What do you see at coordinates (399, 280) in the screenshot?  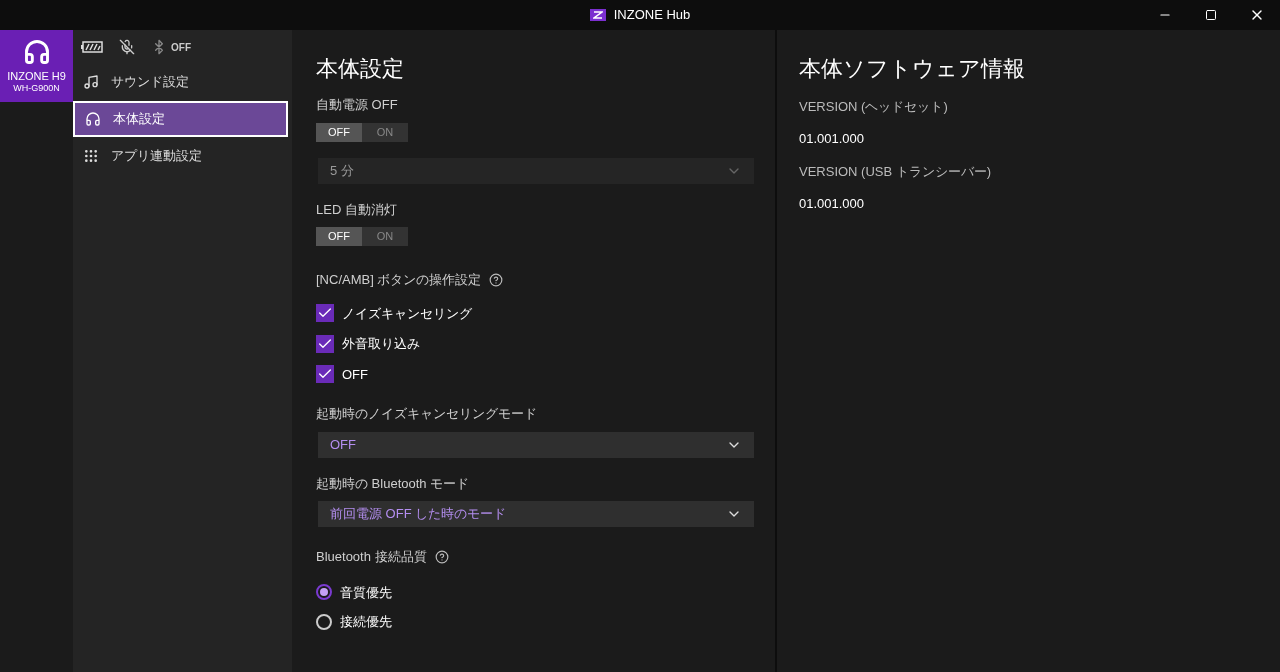 I see `setting-label: [NC/AMB] ボタンの操作設定` at bounding box center [399, 280].